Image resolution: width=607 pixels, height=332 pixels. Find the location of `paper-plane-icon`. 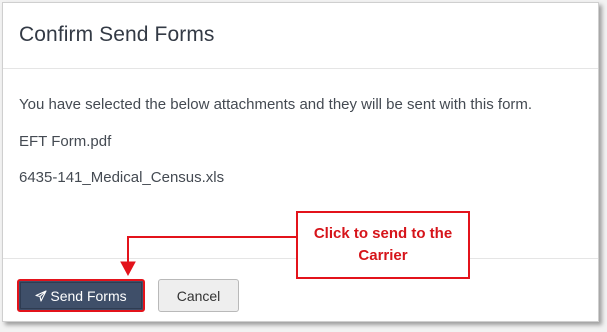

paper-plane-icon is located at coordinates (41, 295).